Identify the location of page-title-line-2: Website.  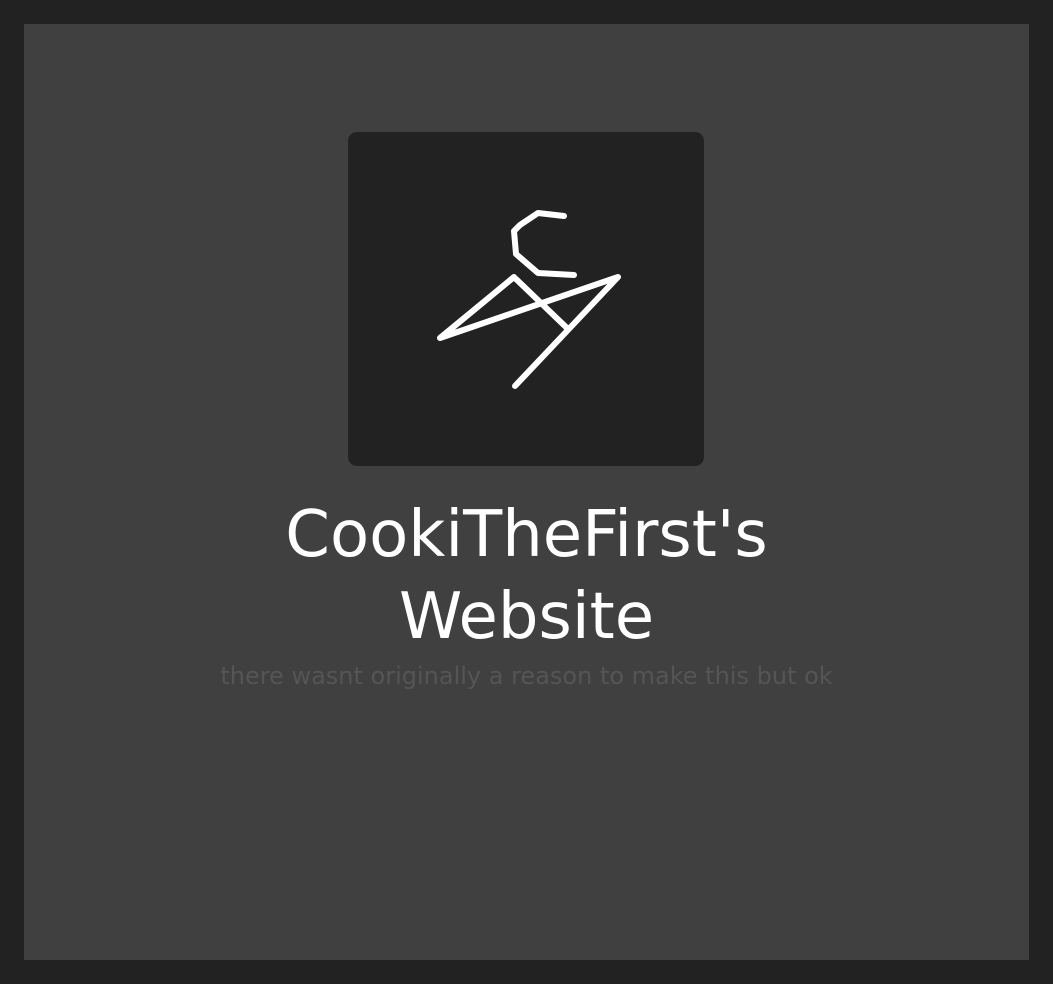
(526, 617).